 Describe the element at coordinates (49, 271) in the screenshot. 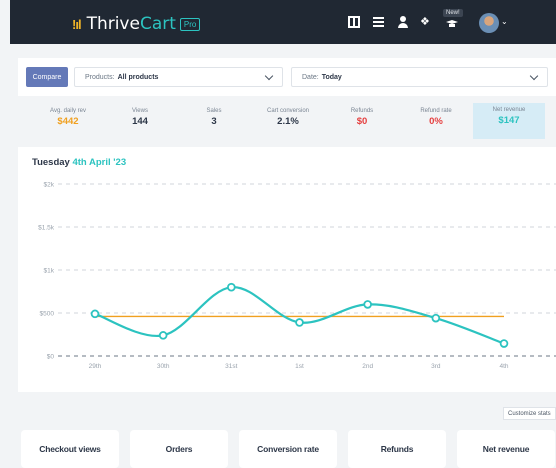

I see `y-tick-label: $1k` at that location.